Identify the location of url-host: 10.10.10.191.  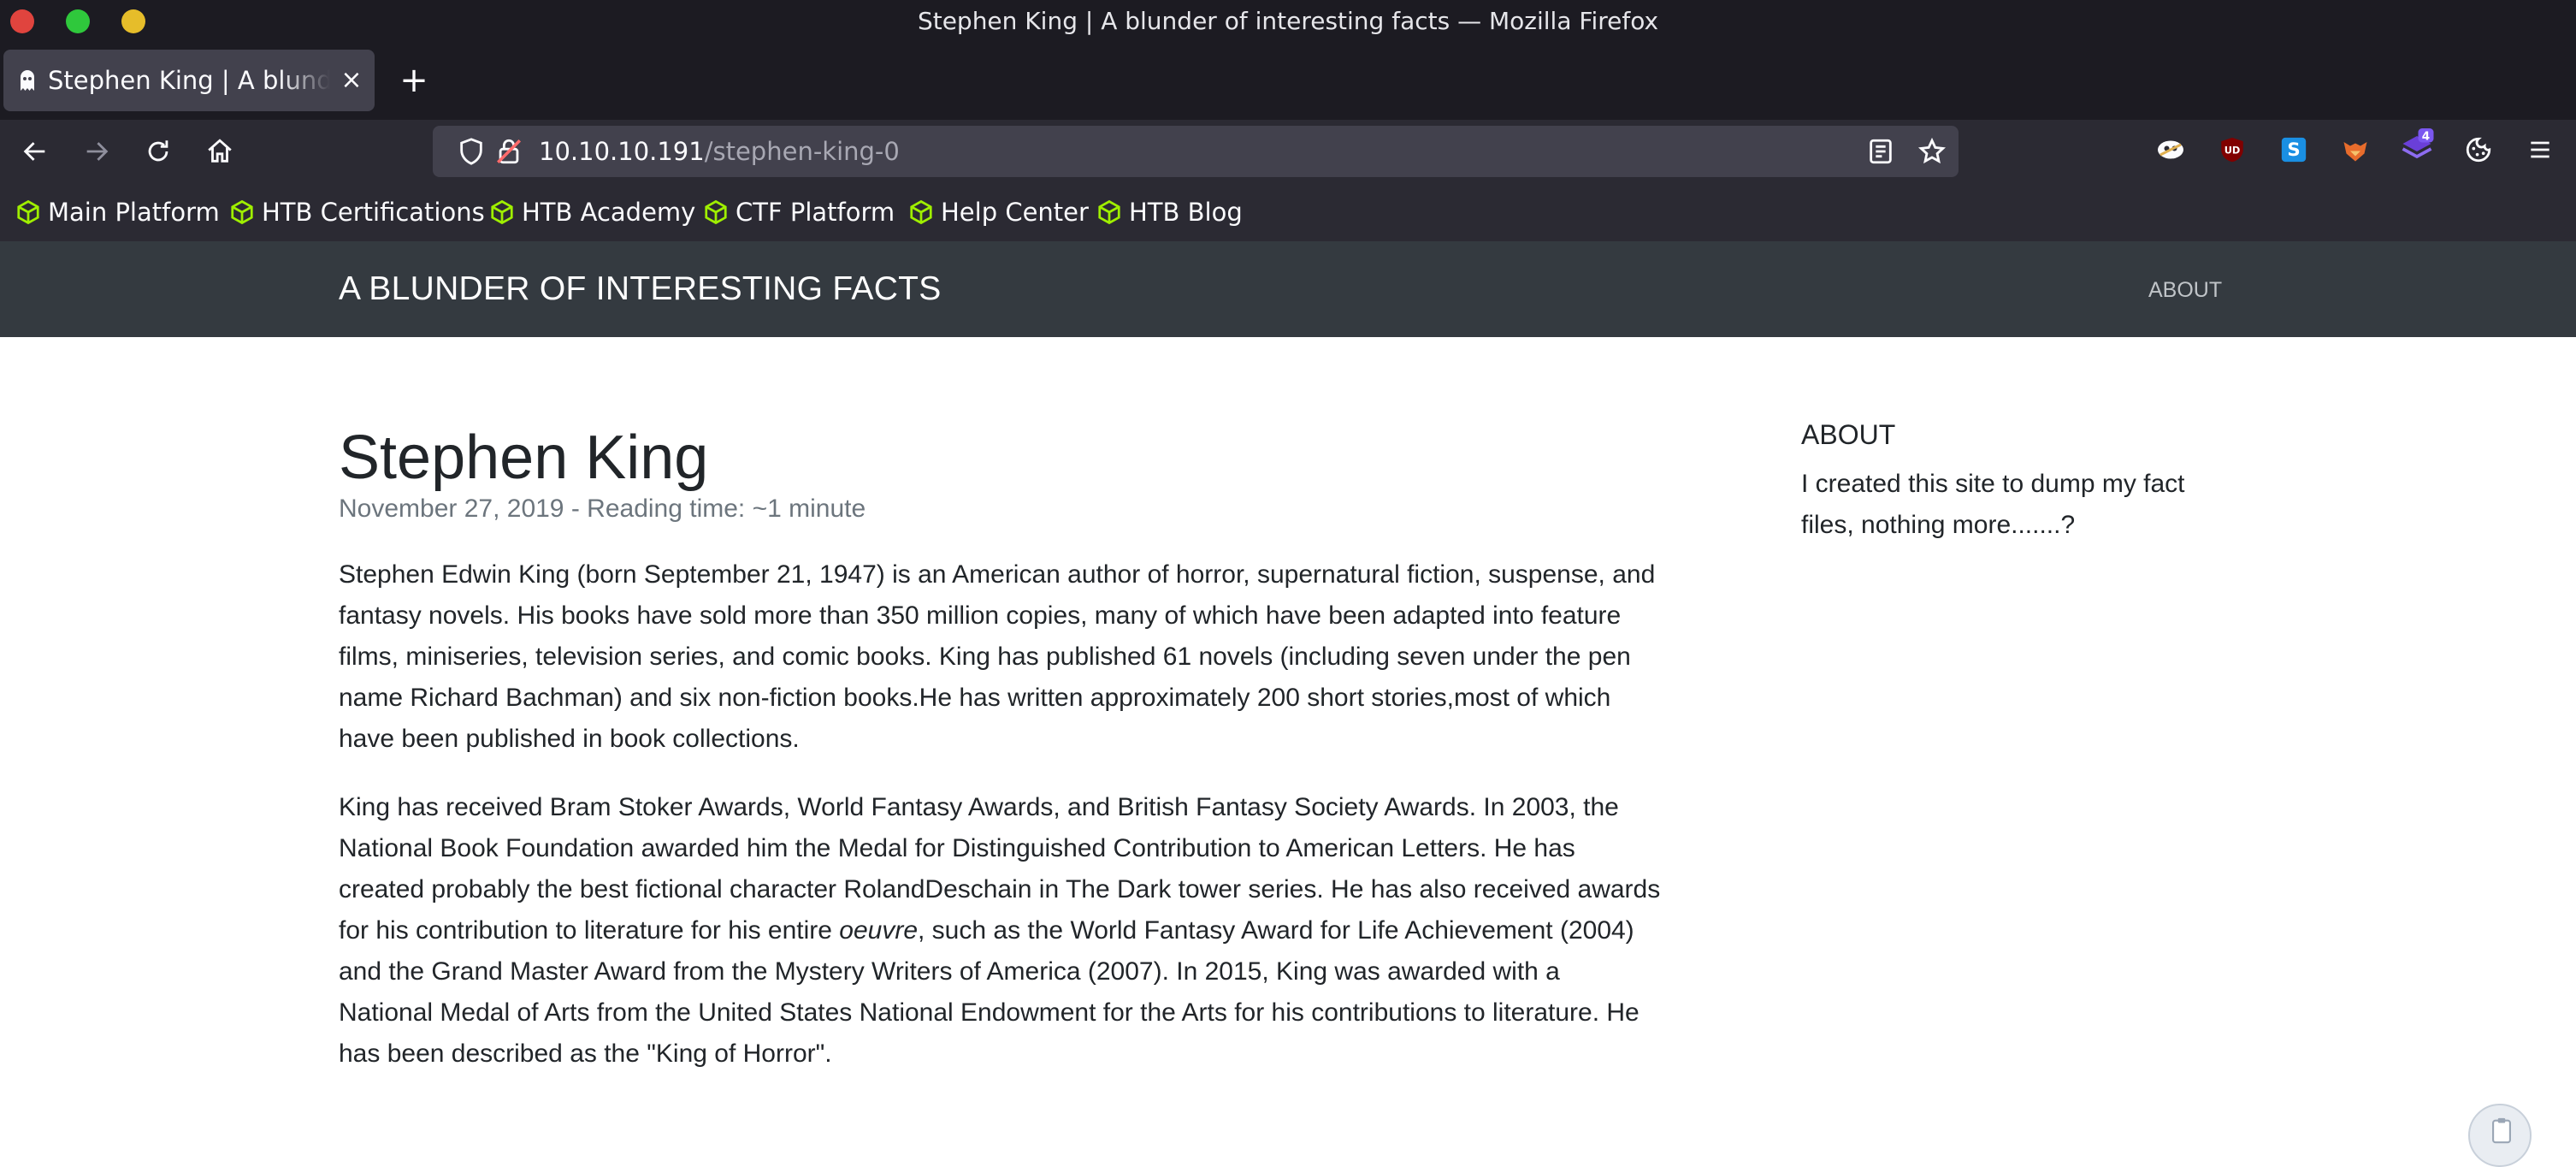
(622, 152).